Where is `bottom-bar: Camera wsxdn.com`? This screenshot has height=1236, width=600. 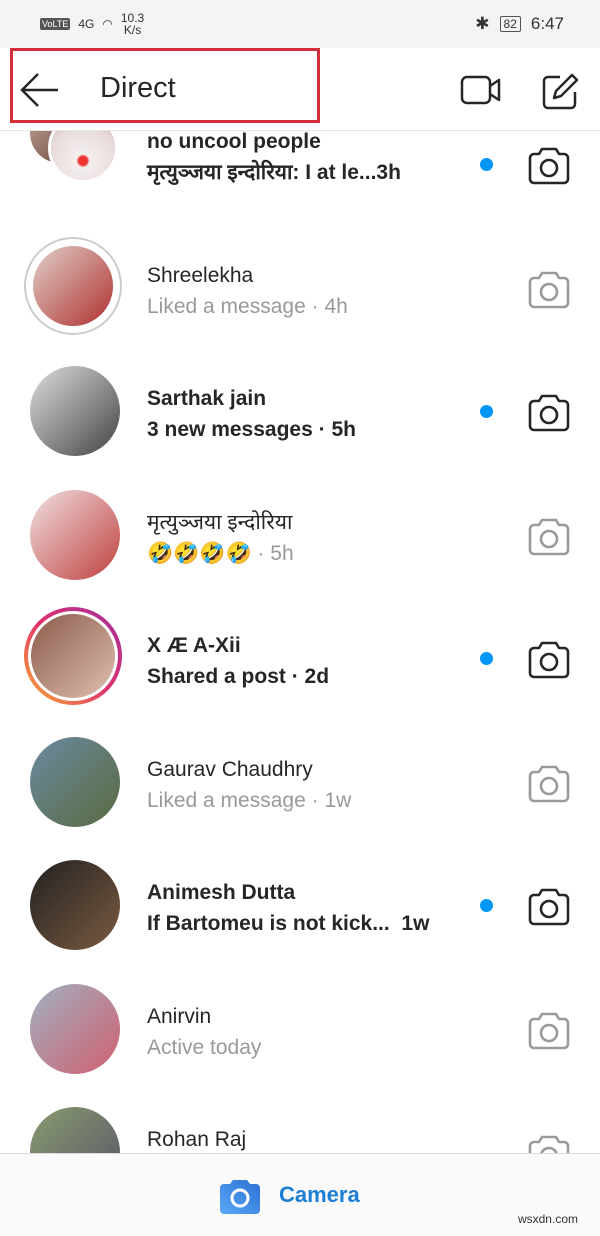
bottom-bar: Camera wsxdn.com is located at coordinates (300, 1194).